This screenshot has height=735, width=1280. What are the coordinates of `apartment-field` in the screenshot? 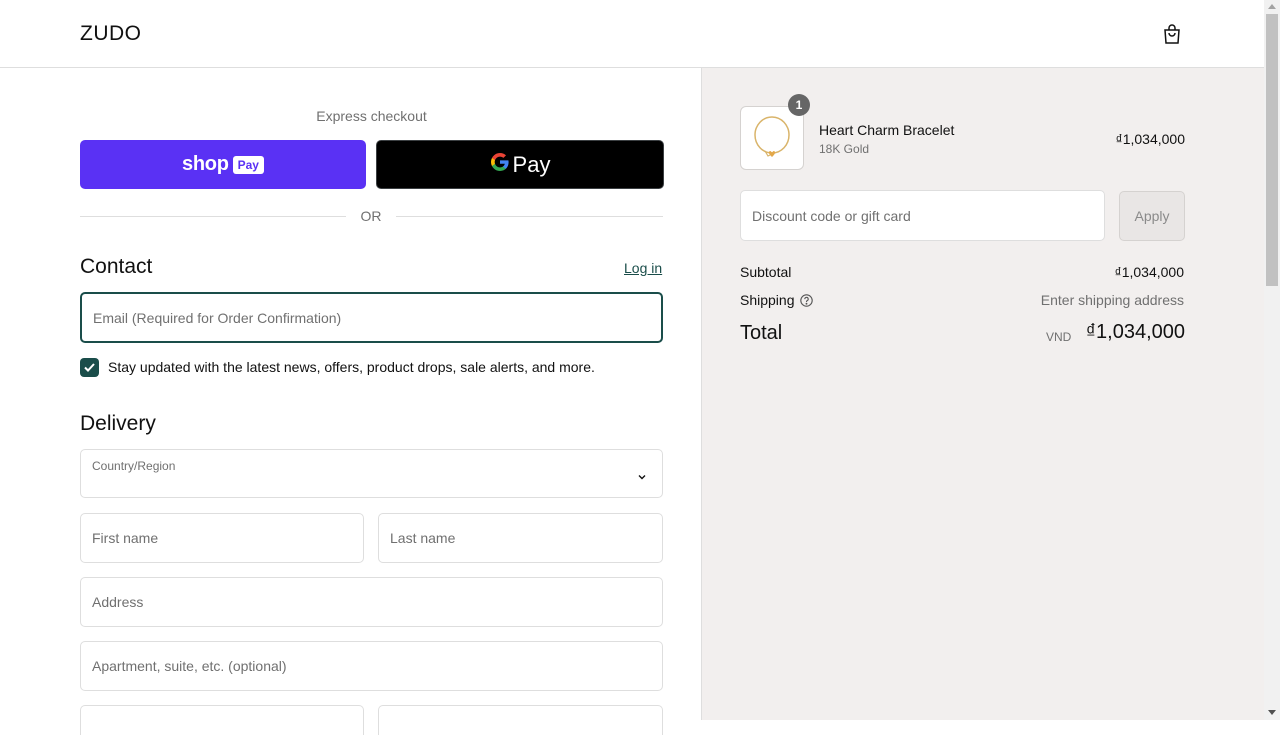 It's located at (371, 666).